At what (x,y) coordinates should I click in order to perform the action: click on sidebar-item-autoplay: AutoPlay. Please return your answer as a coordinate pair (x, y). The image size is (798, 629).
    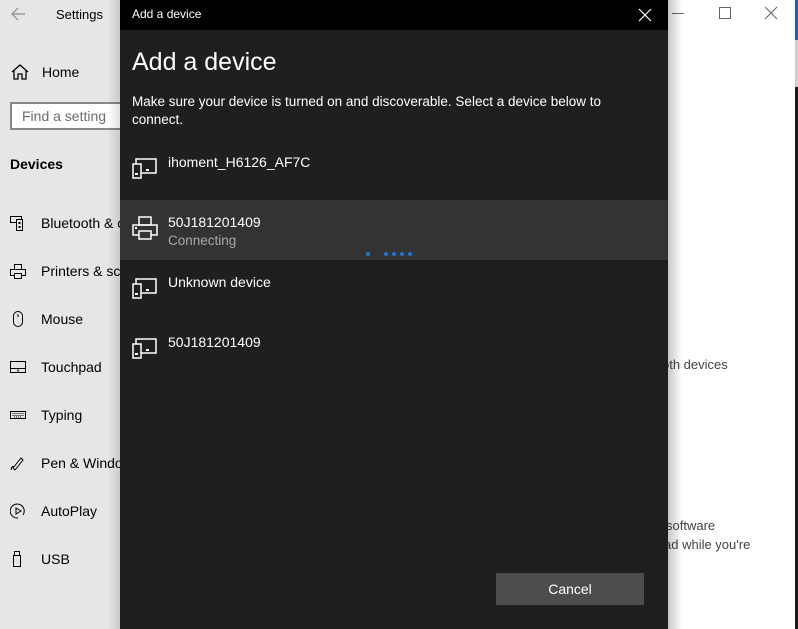
    Looking at the image, I should click on (60, 511).